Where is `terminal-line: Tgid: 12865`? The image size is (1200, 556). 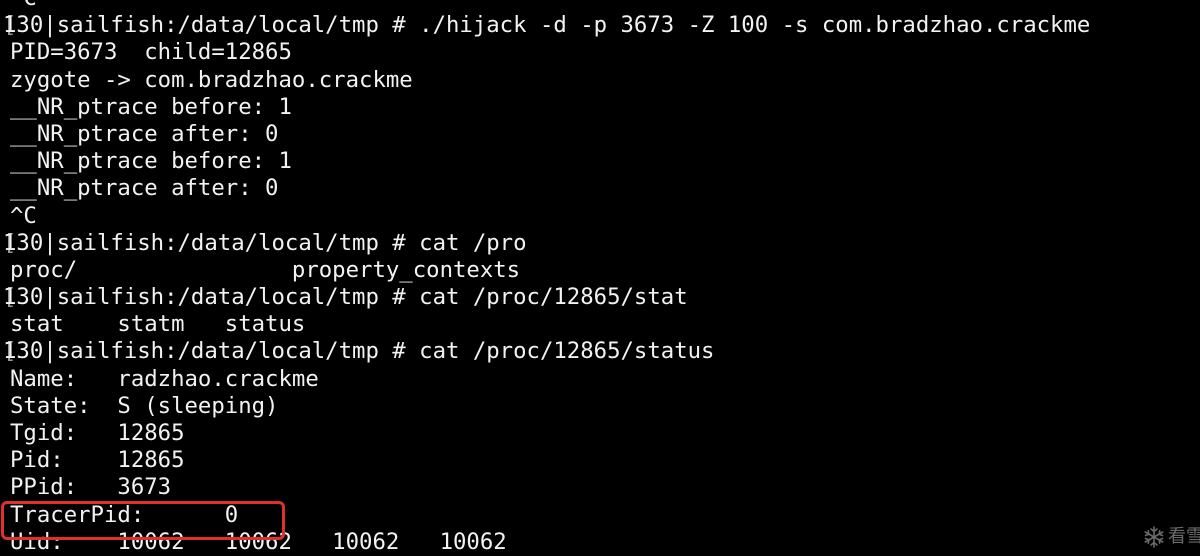 terminal-line: Tgid: 12865 is located at coordinates (550, 433).